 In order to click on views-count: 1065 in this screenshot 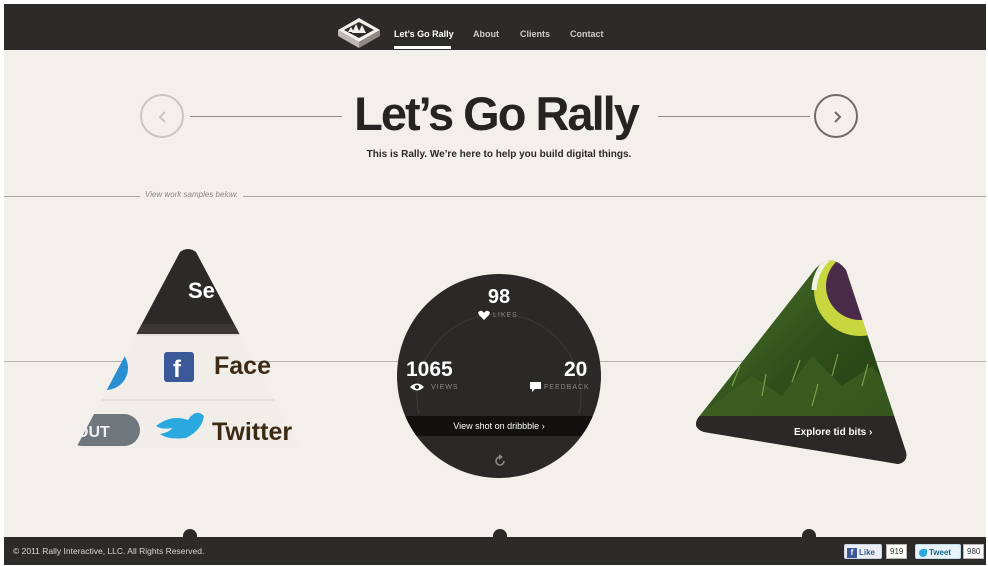, I will do `click(429, 369)`.